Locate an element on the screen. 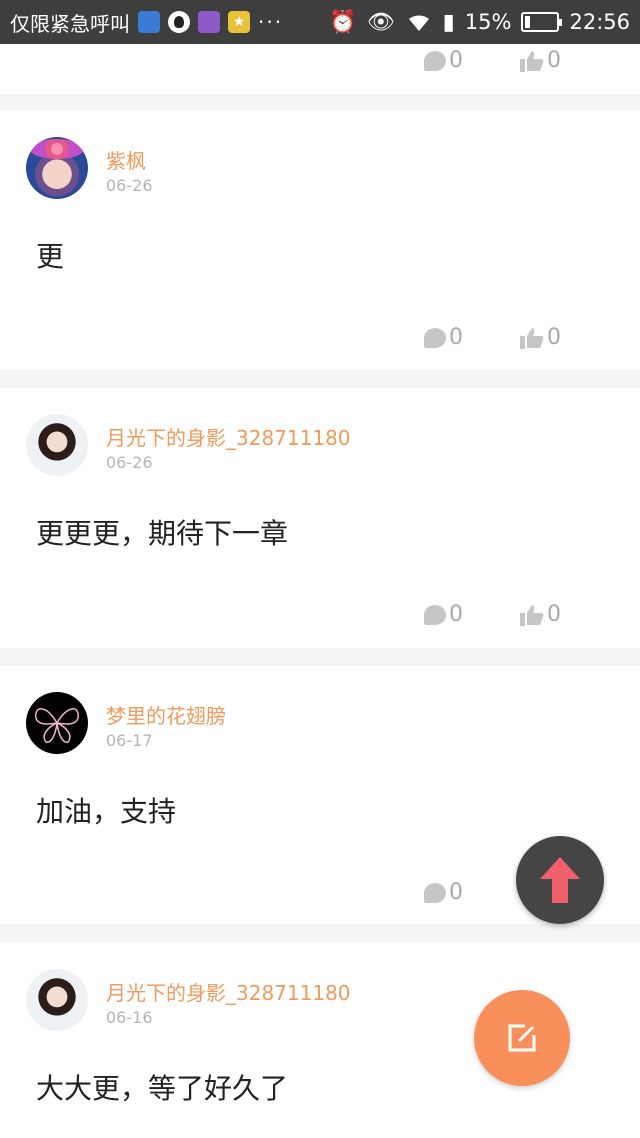  comment-date: 06-17 is located at coordinates (129, 740).